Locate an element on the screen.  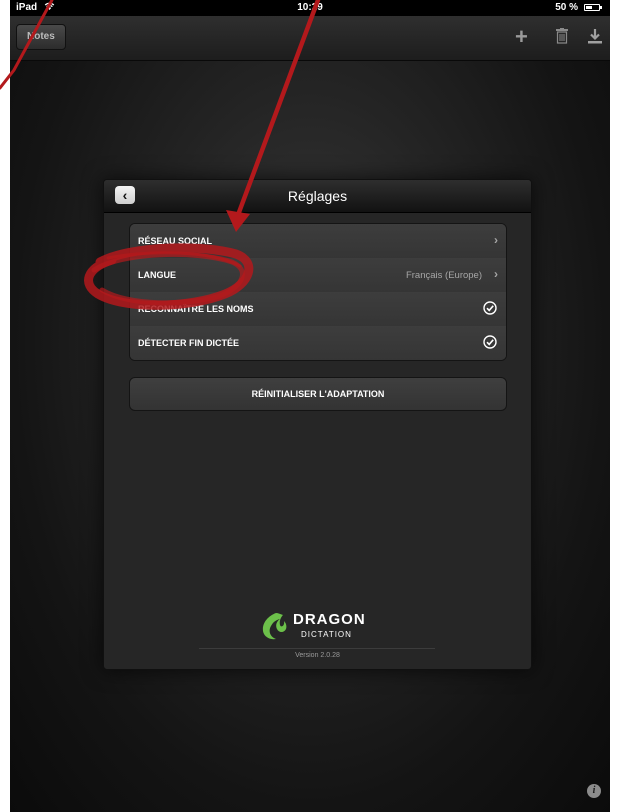
clock: 10:29 is located at coordinates (310, 7).